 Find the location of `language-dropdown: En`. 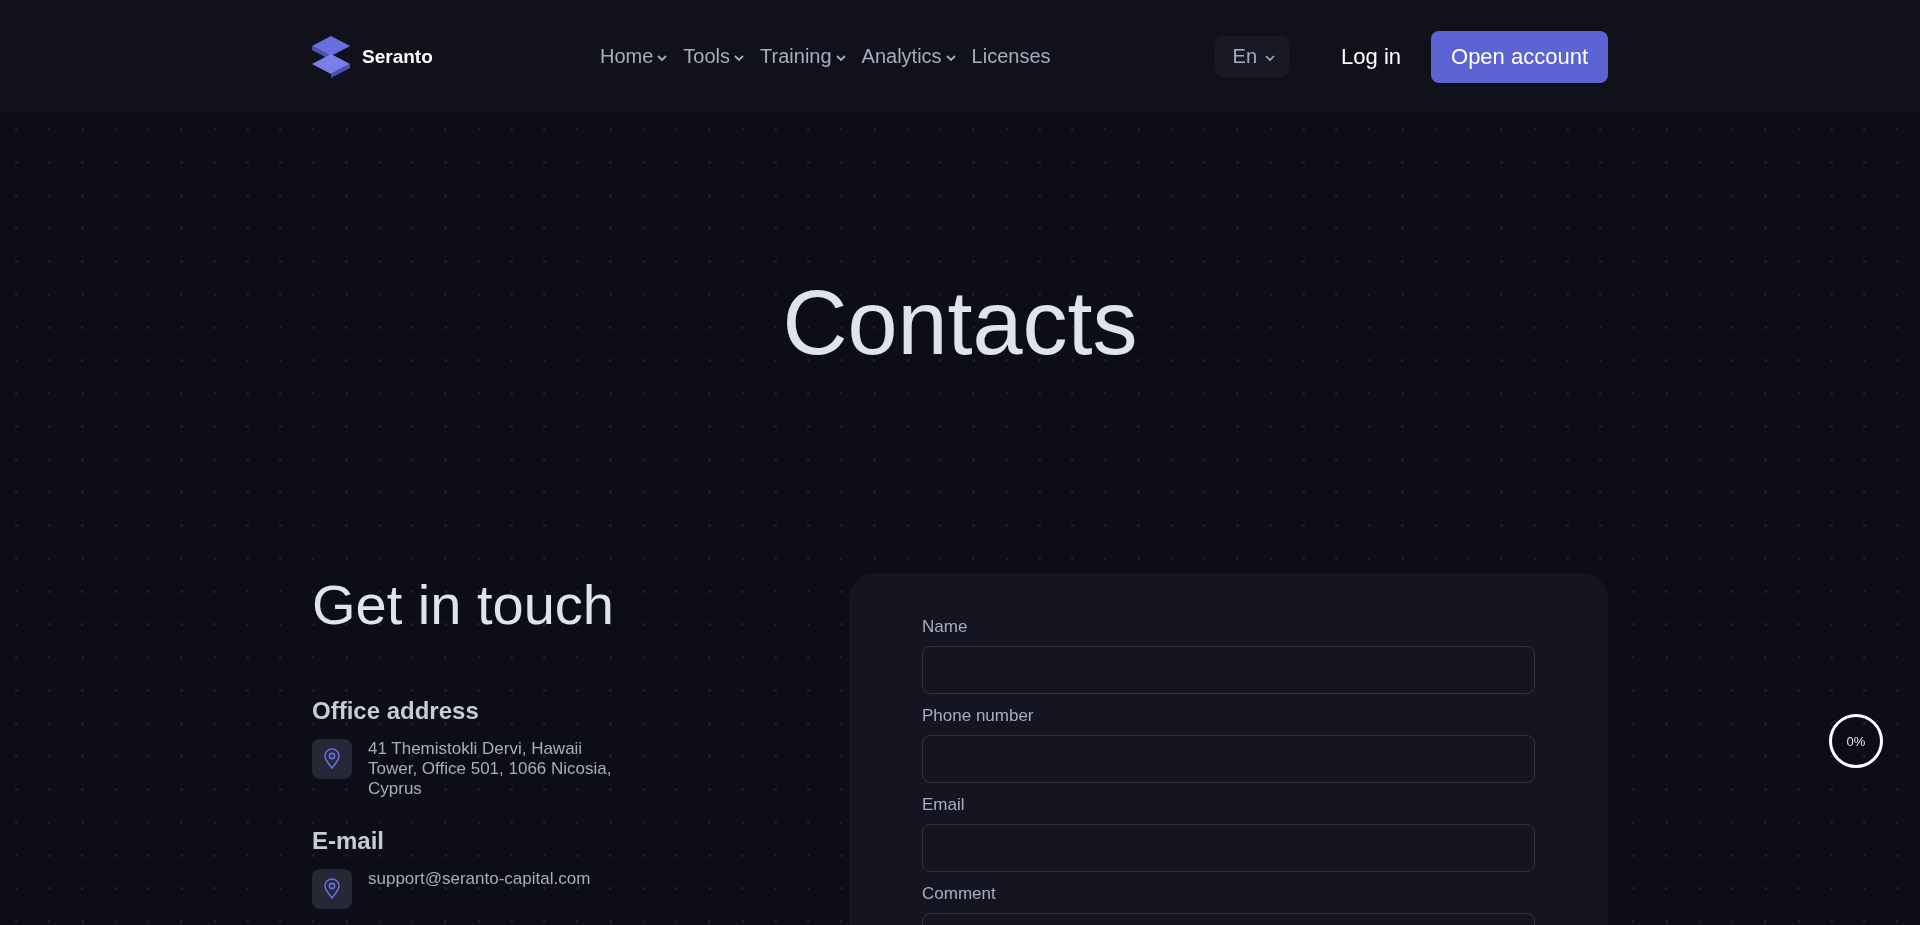

language-dropdown: En is located at coordinates (1252, 56).